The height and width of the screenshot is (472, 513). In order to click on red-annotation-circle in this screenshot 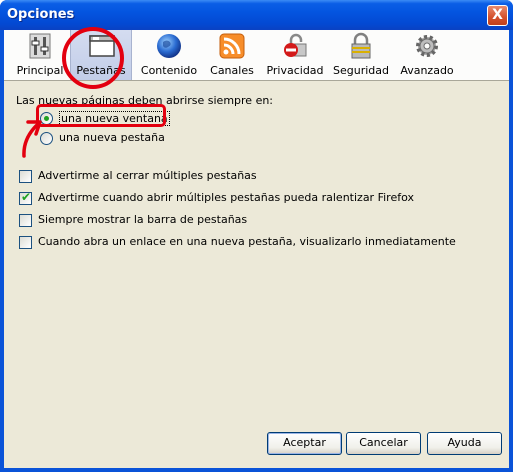, I will do `click(93, 58)`.